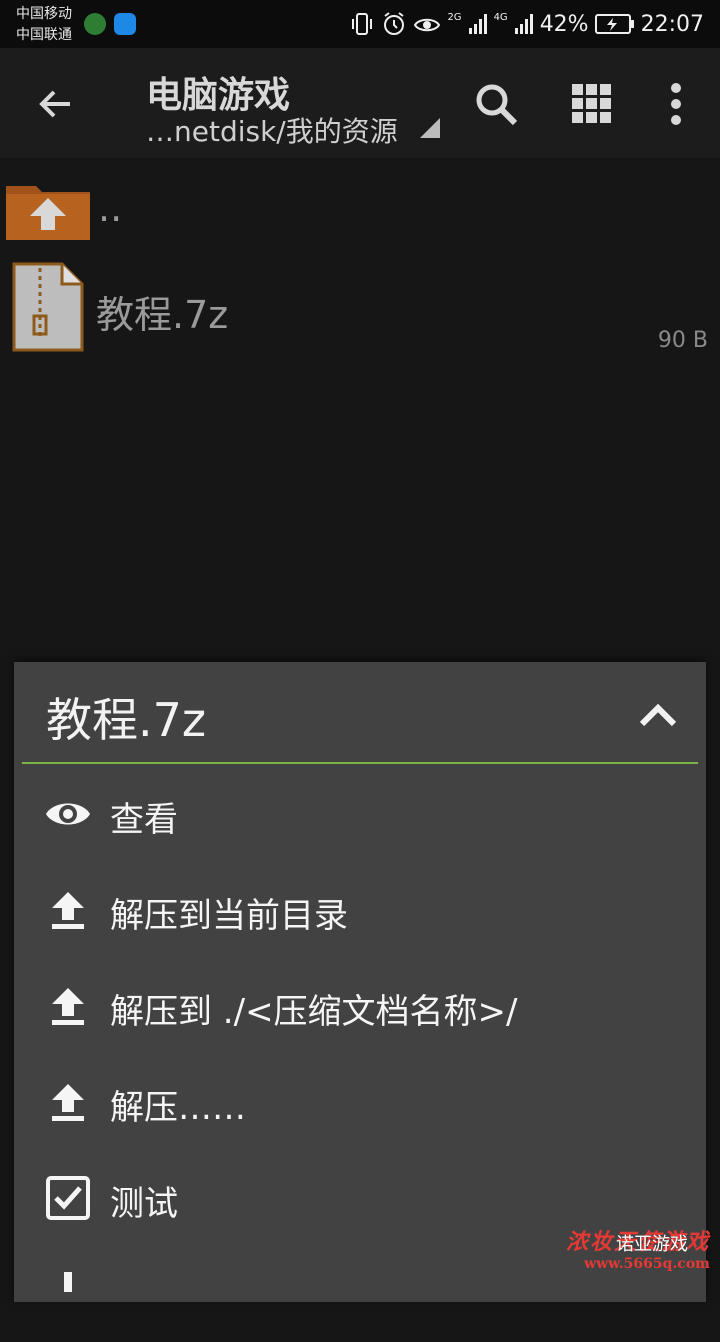 This screenshot has width=720, height=1342. I want to click on checkbox-icon, so click(68, 1198).